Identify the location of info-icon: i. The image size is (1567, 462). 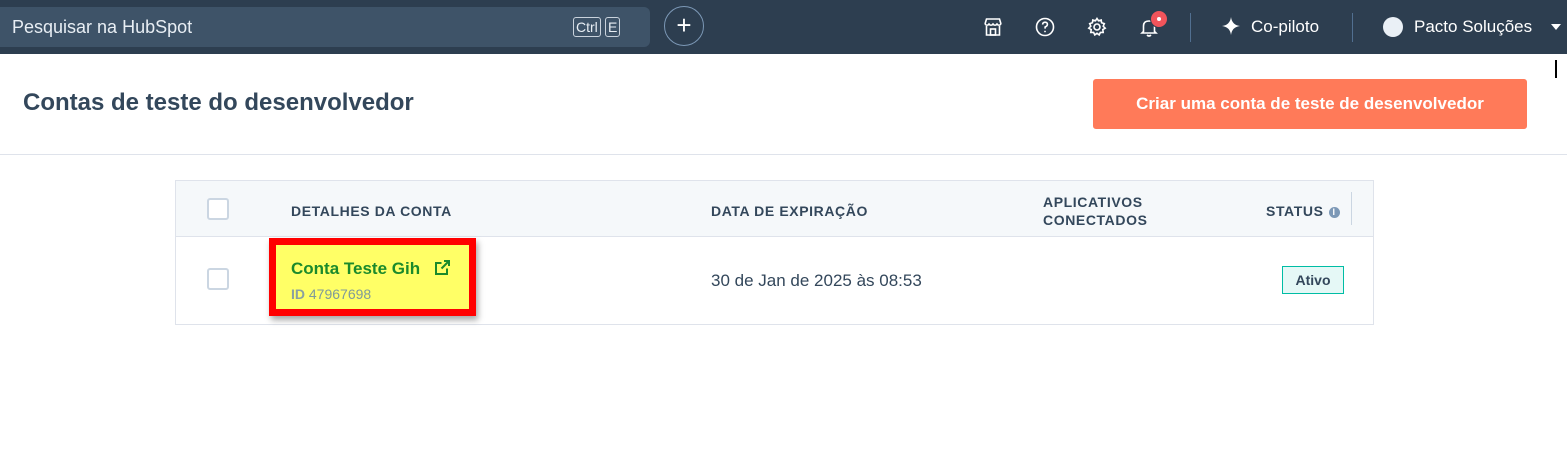
(1334, 212).